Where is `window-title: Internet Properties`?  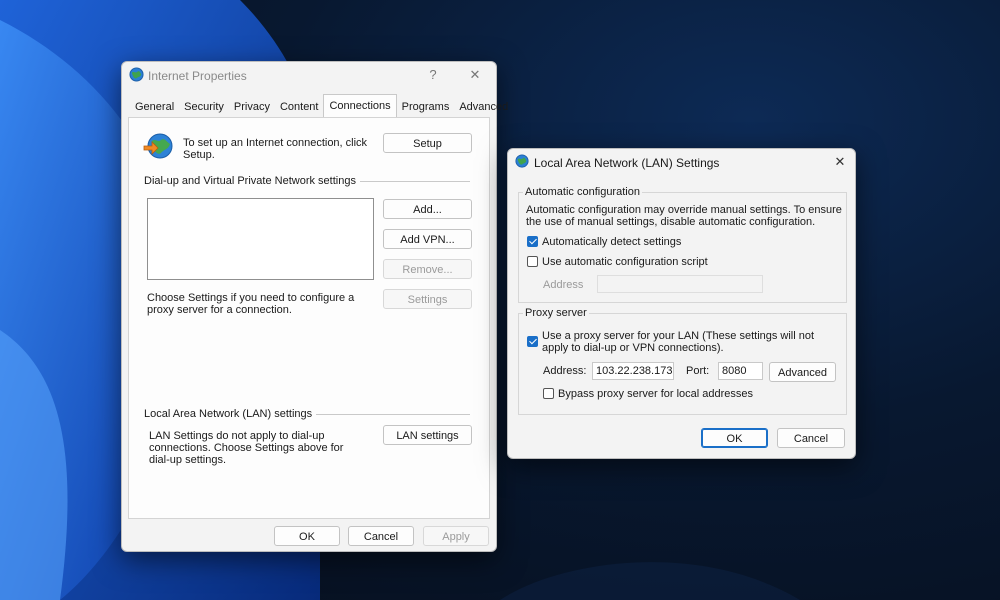
window-title: Internet Properties is located at coordinates (197, 76).